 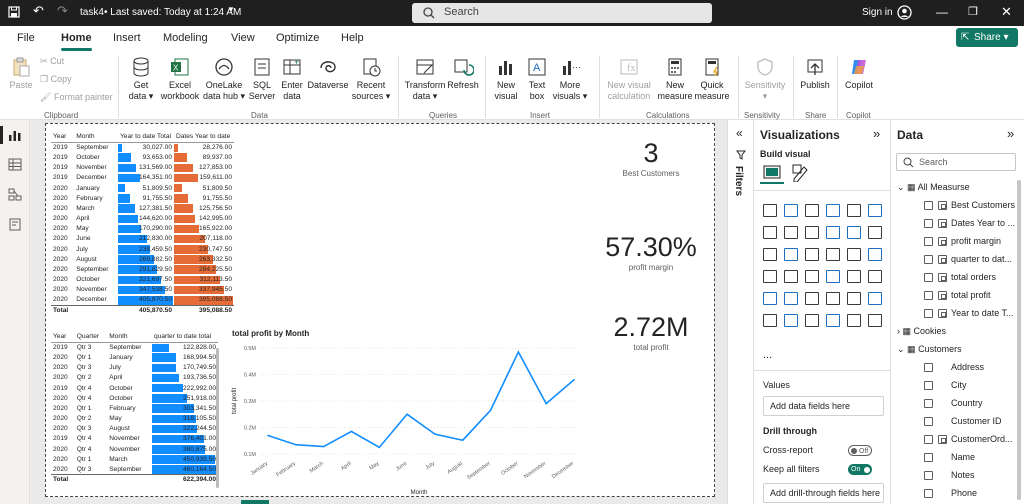 I want to click on table-row: 2020 March 127,381.50 125,756.50, so click(x=142, y=208).